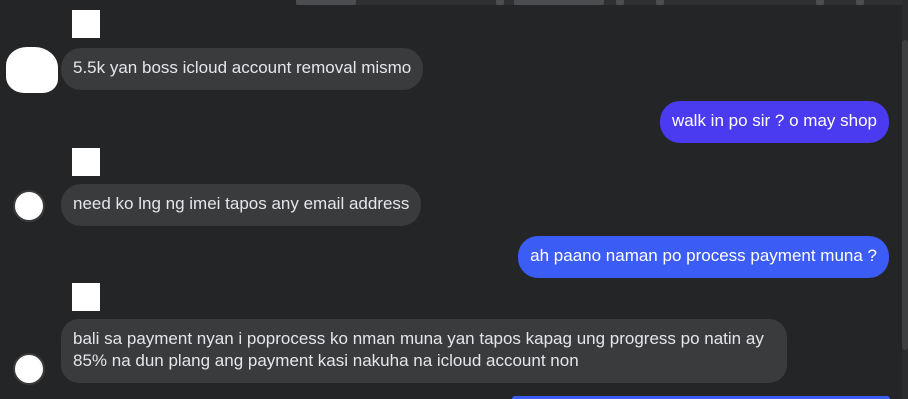 The width and height of the screenshot is (908, 399). What do you see at coordinates (326, 2) in the screenshot?
I see `taskbar-item` at bounding box center [326, 2].